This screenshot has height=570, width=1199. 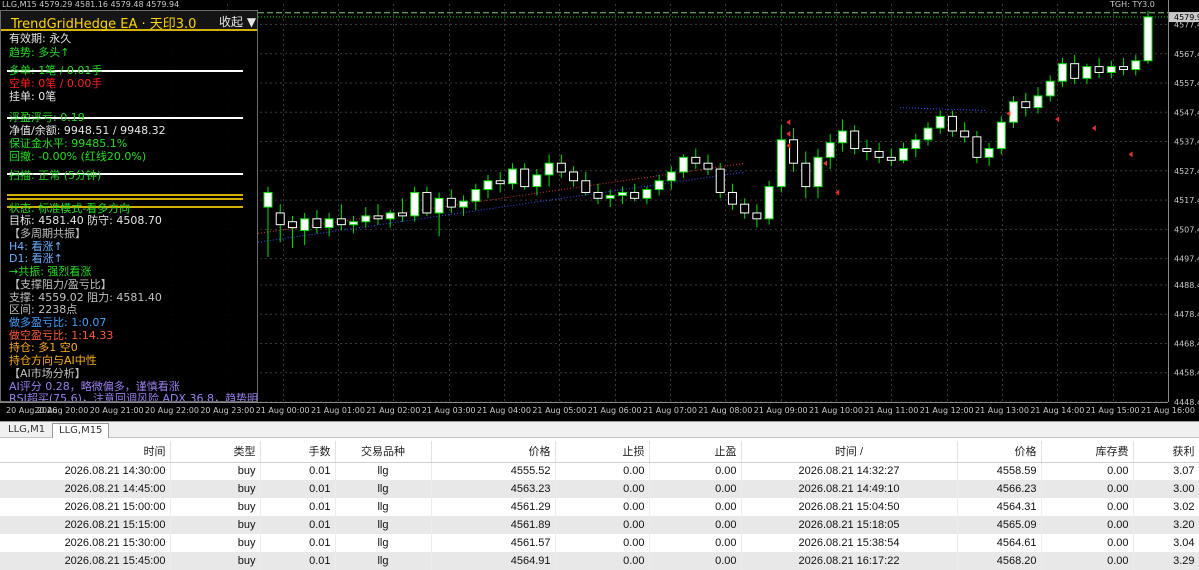 I want to click on column-header: 止盈, so click(x=695, y=452).